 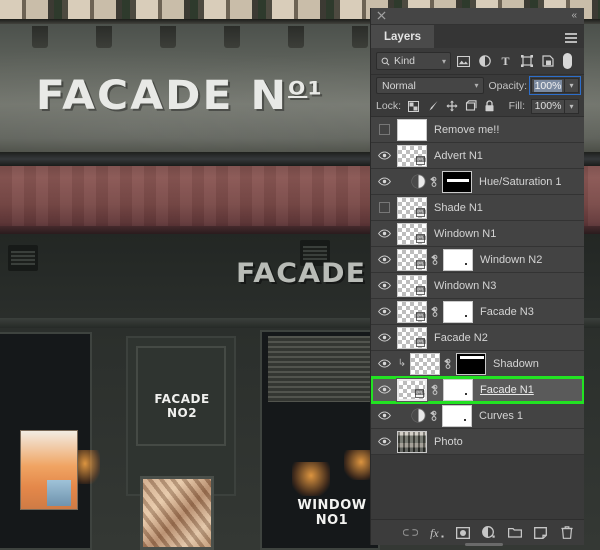 What do you see at coordinates (488, 532) in the screenshot?
I see `new-adjustment-layer-button` at bounding box center [488, 532].